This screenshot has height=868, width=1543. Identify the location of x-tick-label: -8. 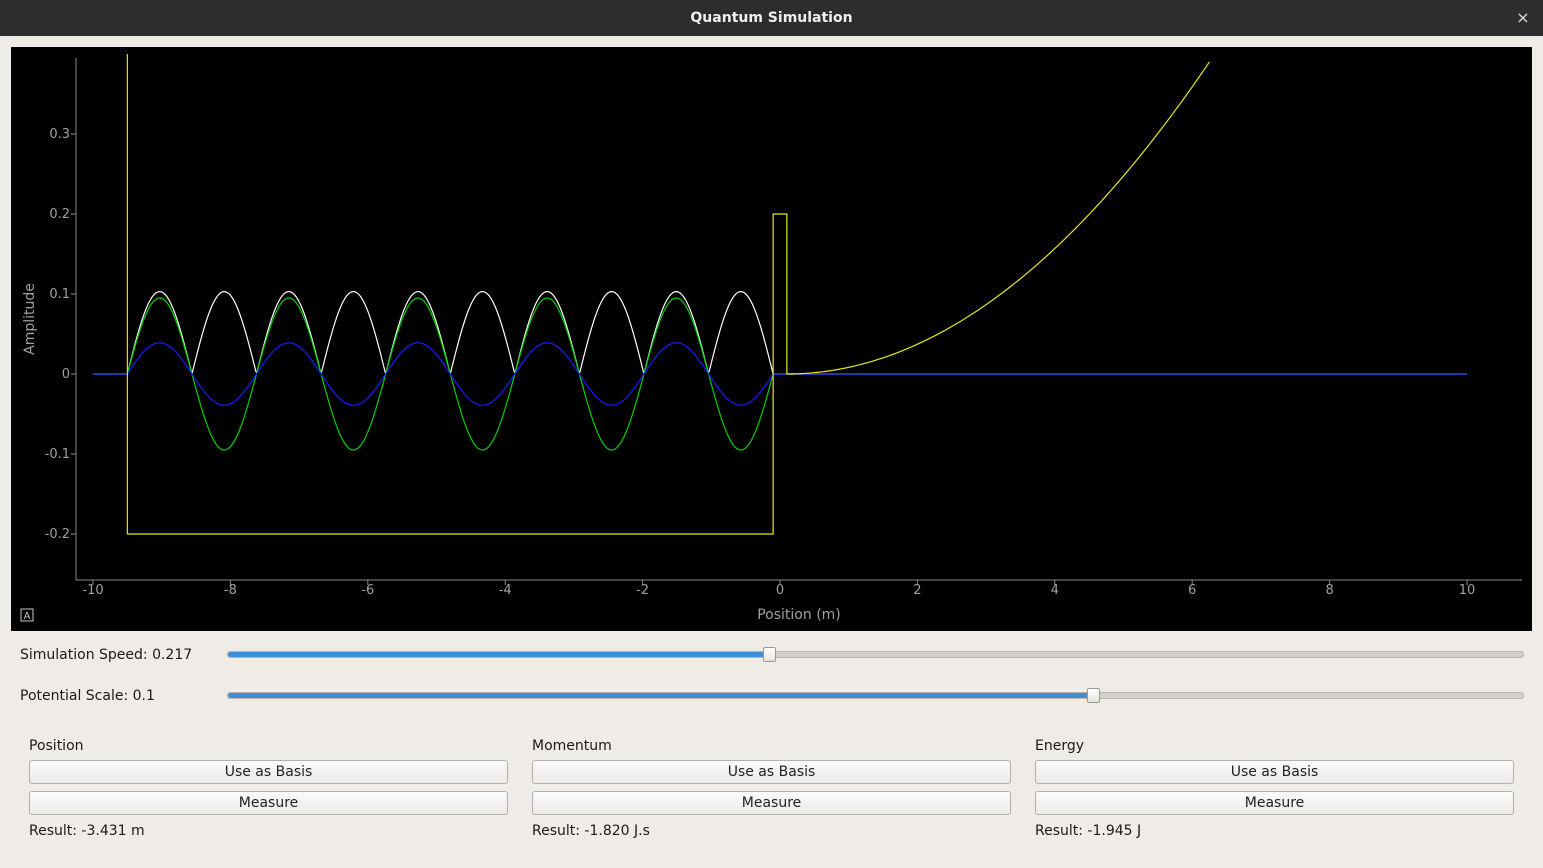
(230, 590).